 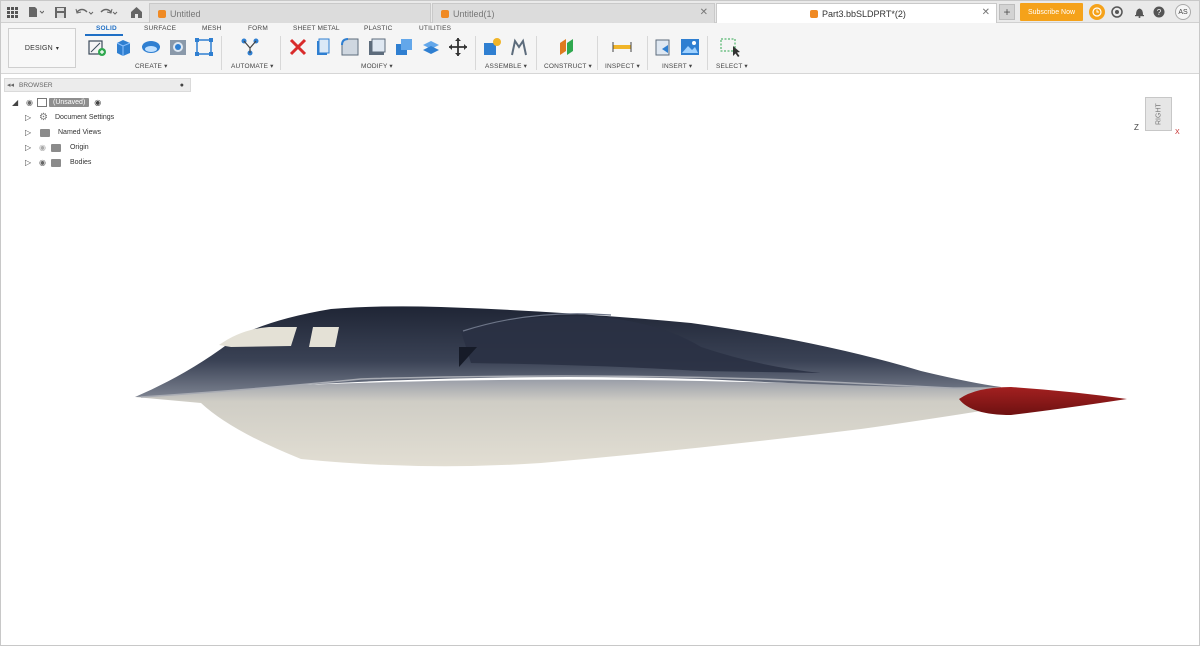 What do you see at coordinates (150, 47) in the screenshot?
I see `revolve-icon` at bounding box center [150, 47].